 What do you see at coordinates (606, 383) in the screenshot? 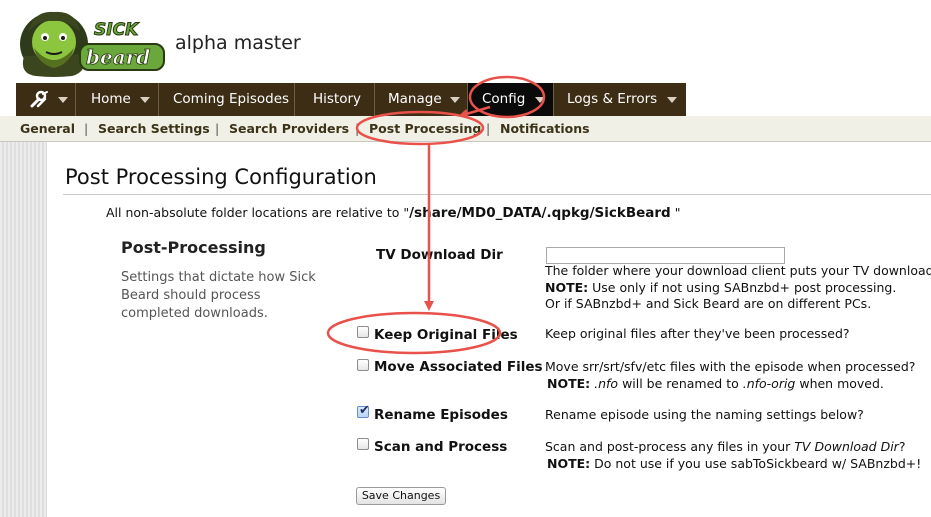
I see `nfo-extension: .nfo` at bounding box center [606, 383].